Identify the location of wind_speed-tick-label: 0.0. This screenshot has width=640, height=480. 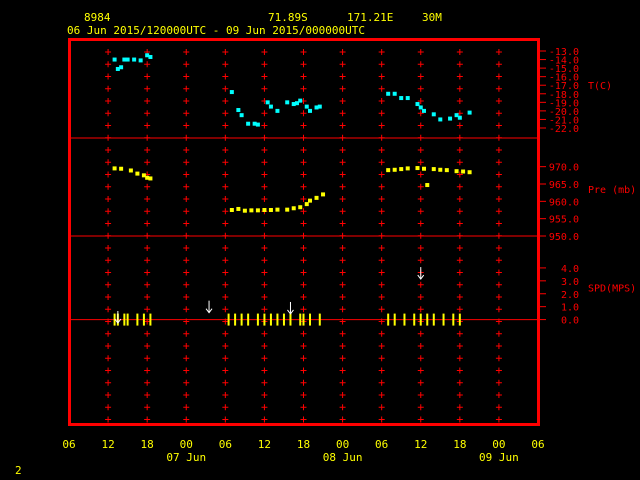
(570, 321).